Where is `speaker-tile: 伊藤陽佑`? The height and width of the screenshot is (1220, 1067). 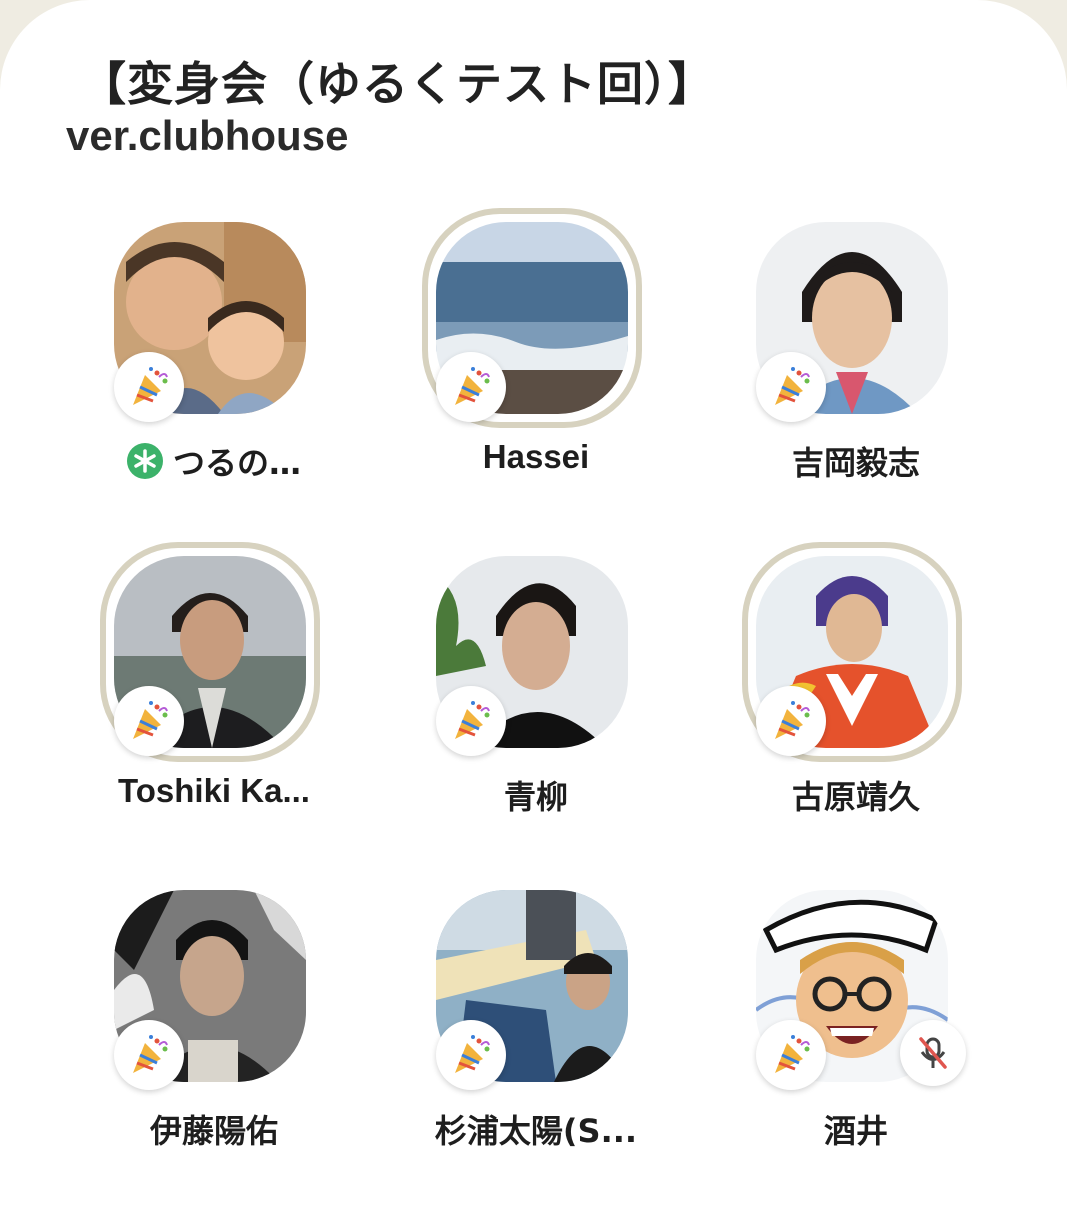 speaker-tile: 伊藤陽佑 is located at coordinates (214, 1040).